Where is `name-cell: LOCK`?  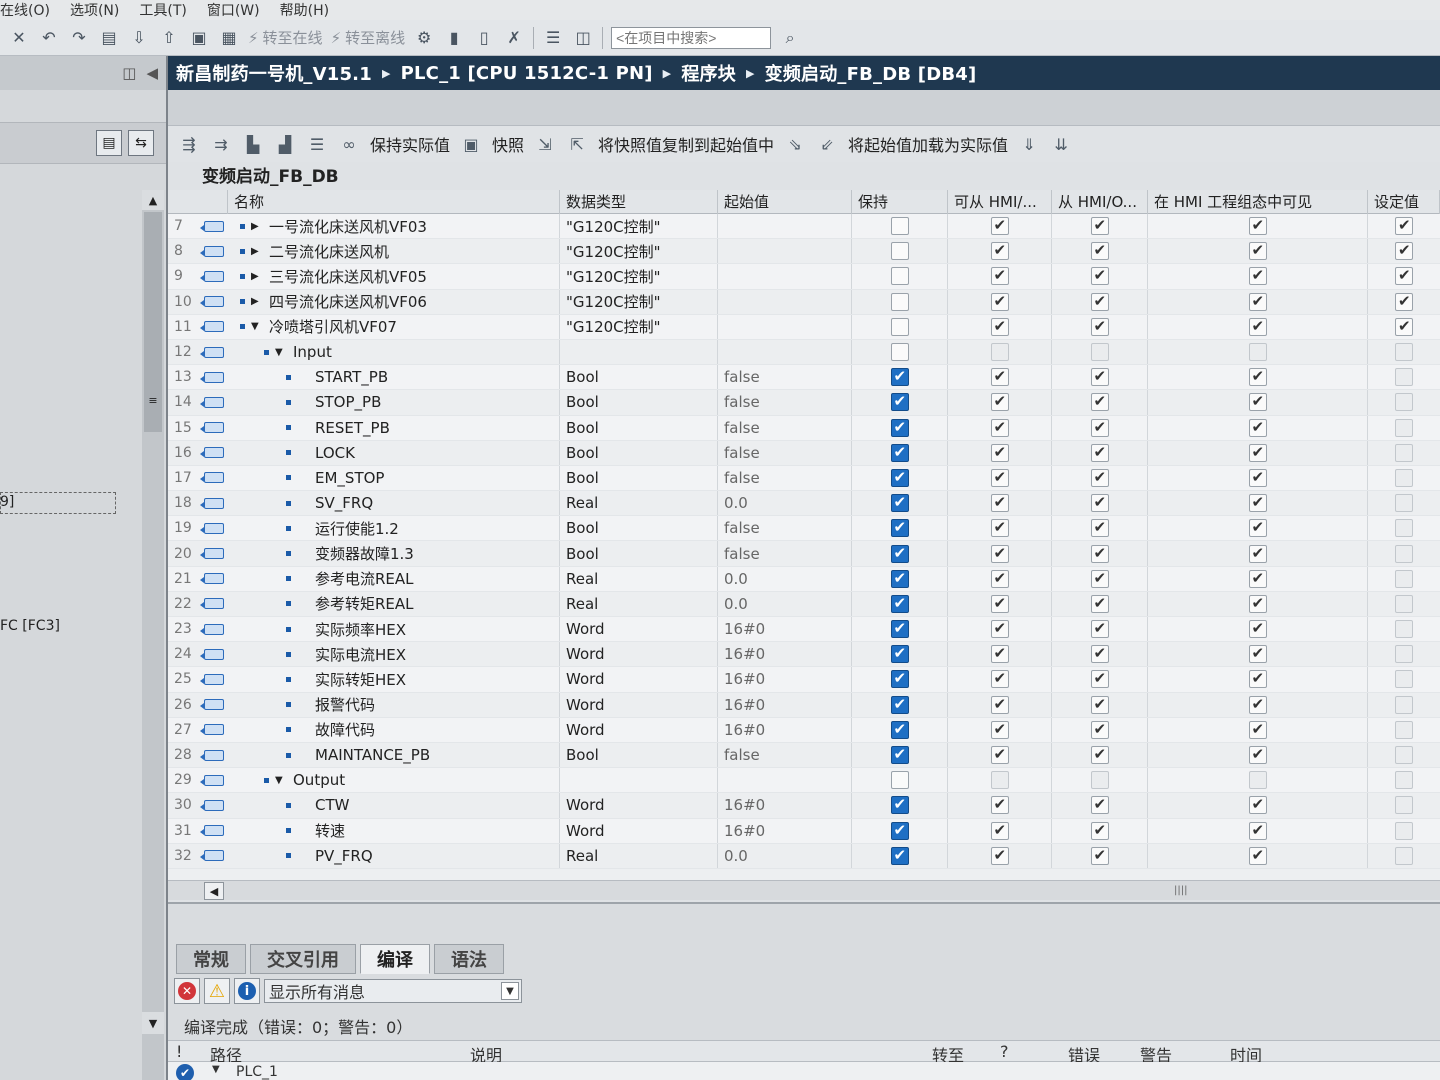
name-cell: LOCK is located at coordinates (394, 452).